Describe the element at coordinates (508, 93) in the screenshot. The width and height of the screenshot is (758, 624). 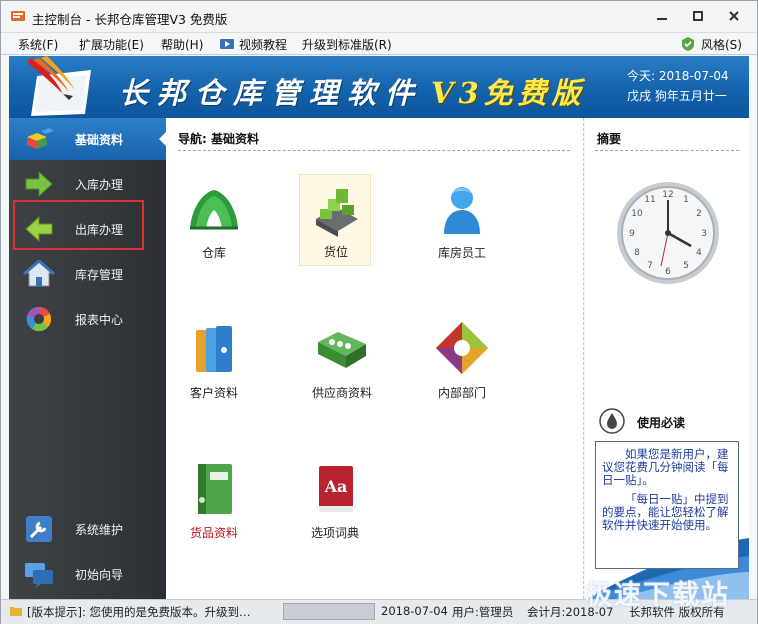
I see `banner-version: V3免费版` at that location.